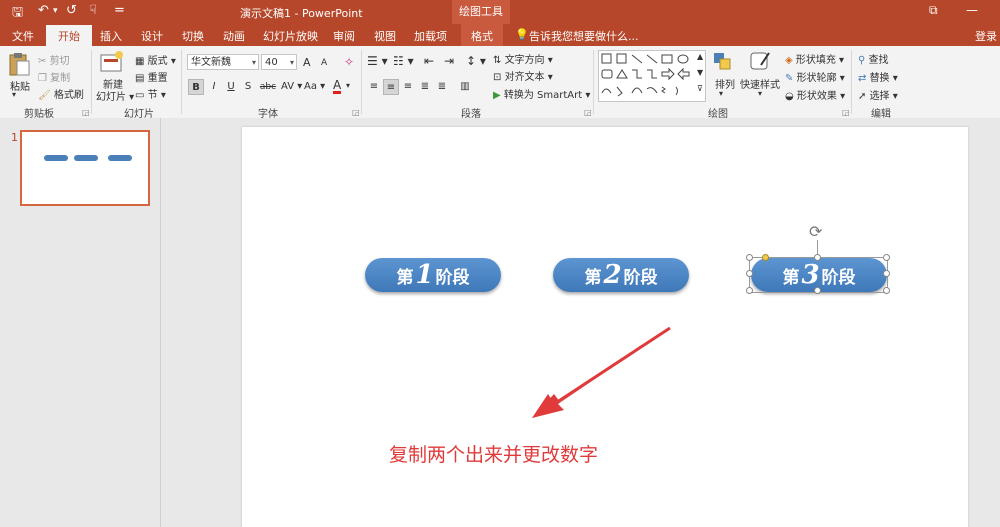  Describe the element at coordinates (85, 168) in the screenshot. I see `slide-thumbnail` at that location.